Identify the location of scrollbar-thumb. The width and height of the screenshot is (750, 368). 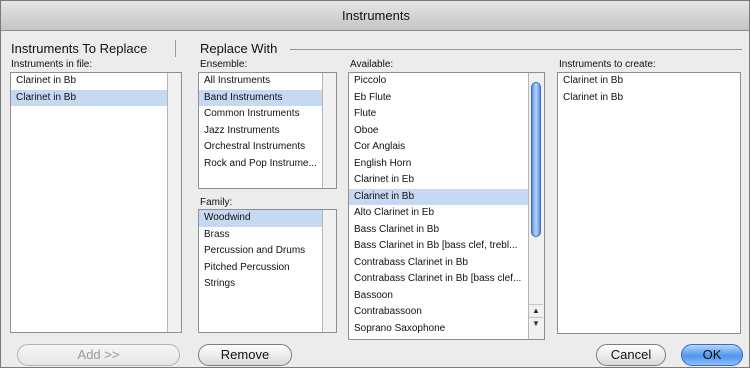
(536, 159).